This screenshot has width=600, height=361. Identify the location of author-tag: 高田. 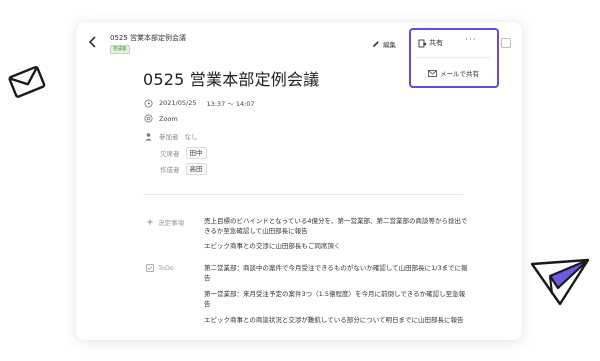
(196, 169).